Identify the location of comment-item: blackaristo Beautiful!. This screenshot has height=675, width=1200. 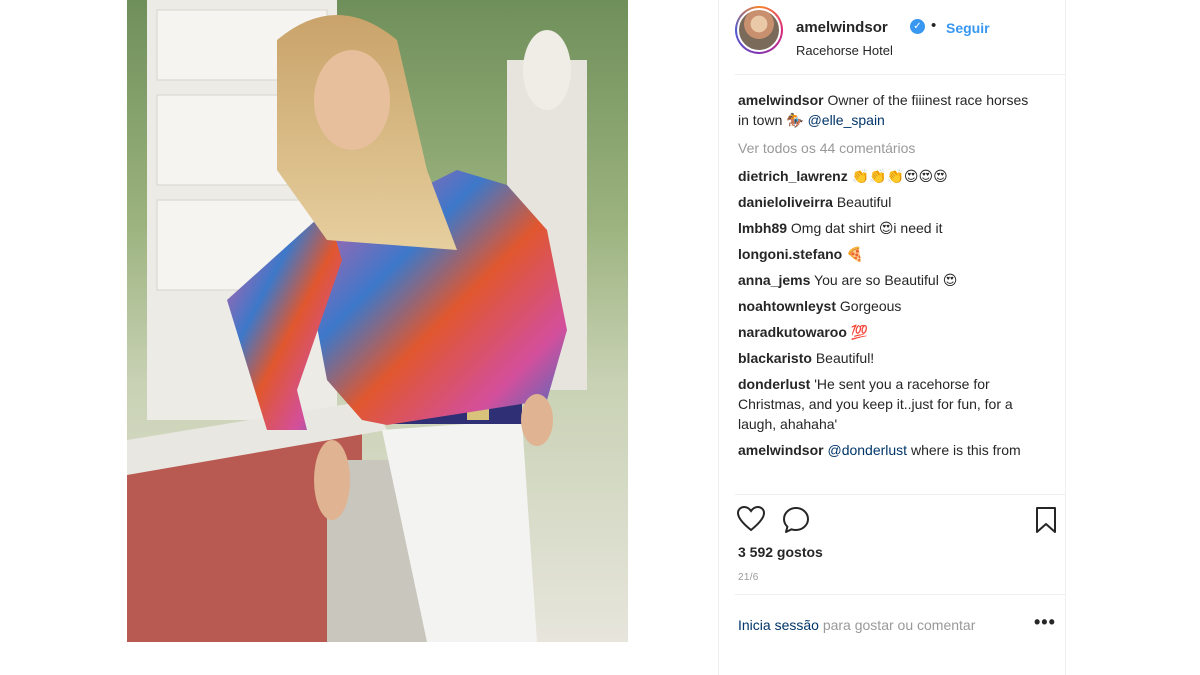
(888, 358).